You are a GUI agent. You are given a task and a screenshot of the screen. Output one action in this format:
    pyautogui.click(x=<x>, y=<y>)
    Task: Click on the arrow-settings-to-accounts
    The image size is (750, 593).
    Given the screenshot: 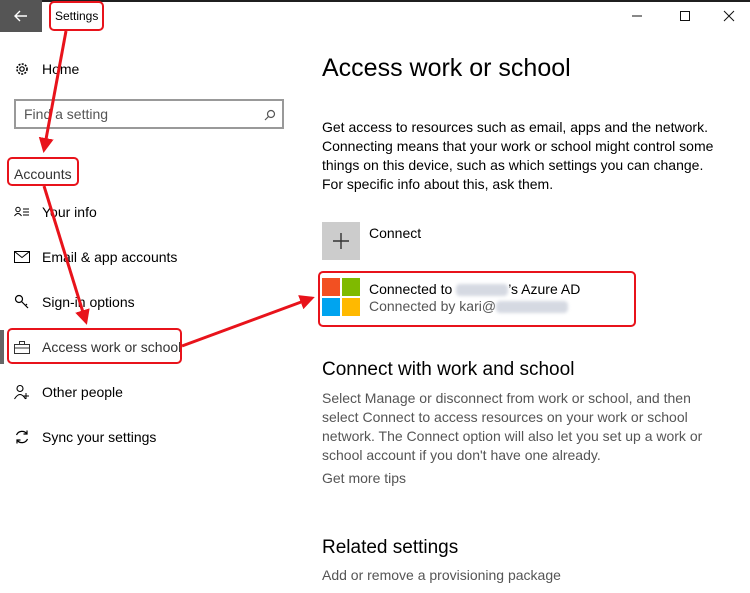 What is the action you would take?
    pyautogui.click(x=53, y=91)
    